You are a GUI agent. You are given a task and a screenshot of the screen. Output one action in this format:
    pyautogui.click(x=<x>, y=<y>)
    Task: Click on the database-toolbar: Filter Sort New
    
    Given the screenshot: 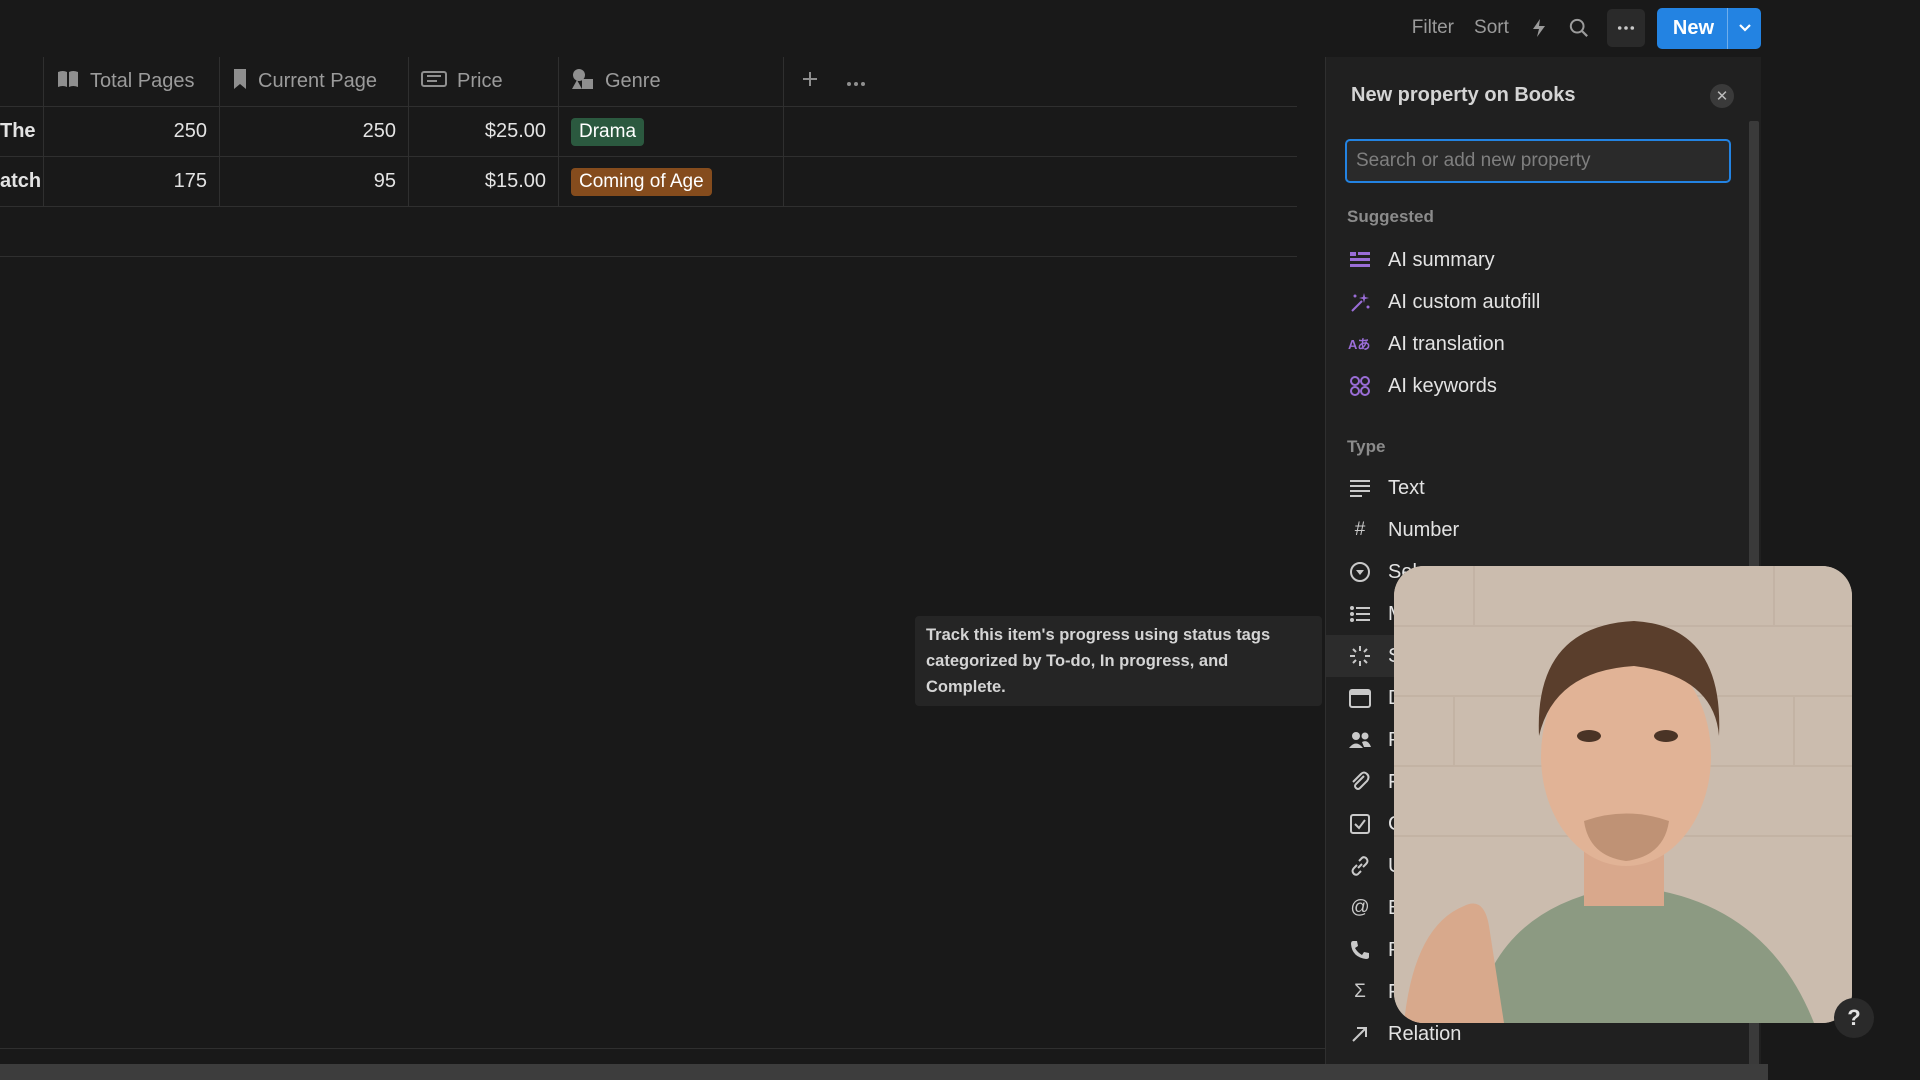 What is the action you would take?
    pyautogui.click(x=1581, y=28)
    